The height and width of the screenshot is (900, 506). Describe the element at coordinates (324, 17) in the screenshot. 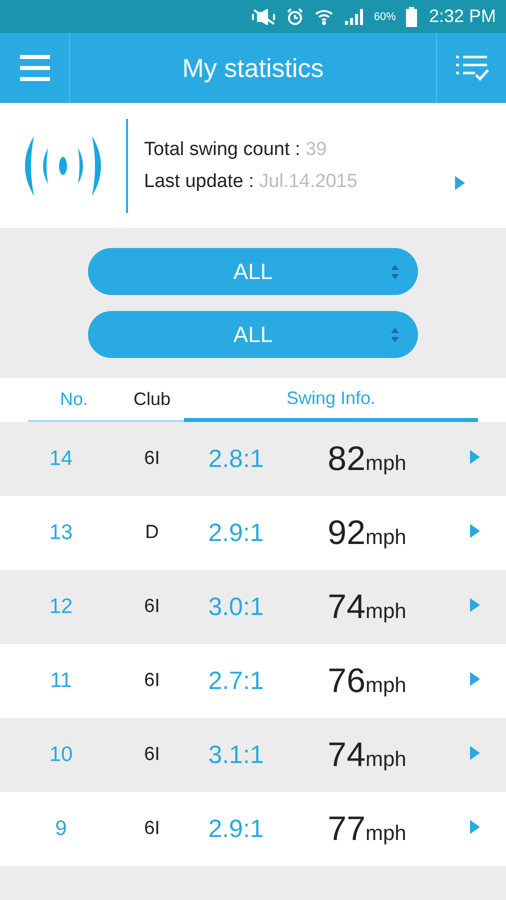

I see `wifi-icon` at that location.